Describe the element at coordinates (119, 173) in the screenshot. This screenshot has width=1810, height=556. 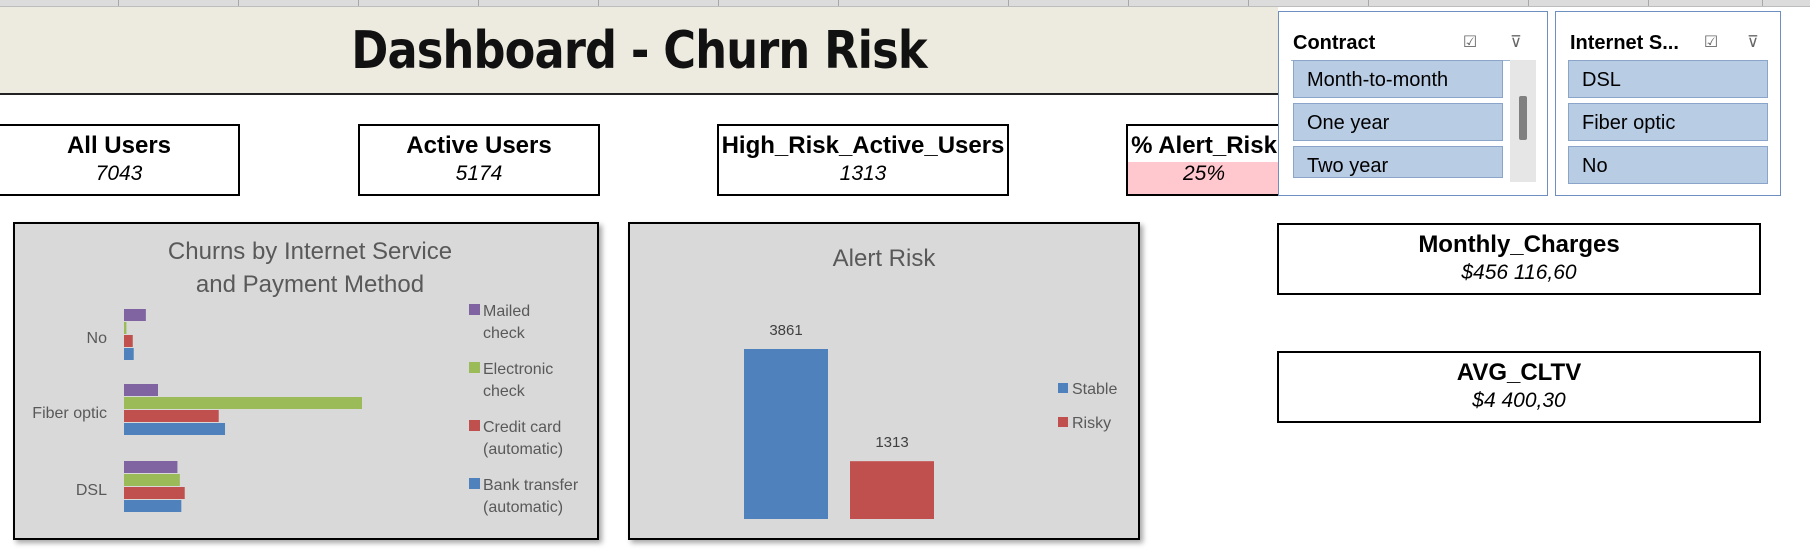
I see `kpi-value: 7043` at that location.